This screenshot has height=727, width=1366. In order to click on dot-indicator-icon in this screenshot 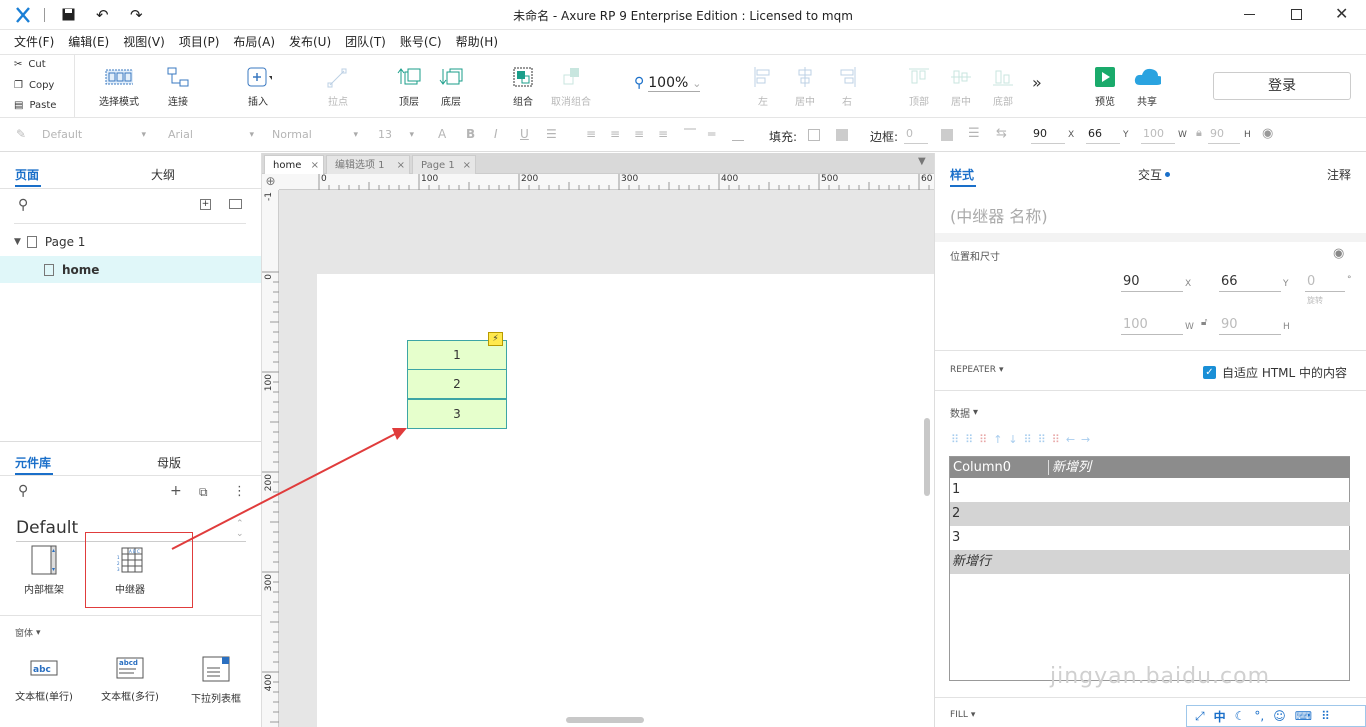, I will do `click(1168, 174)`.